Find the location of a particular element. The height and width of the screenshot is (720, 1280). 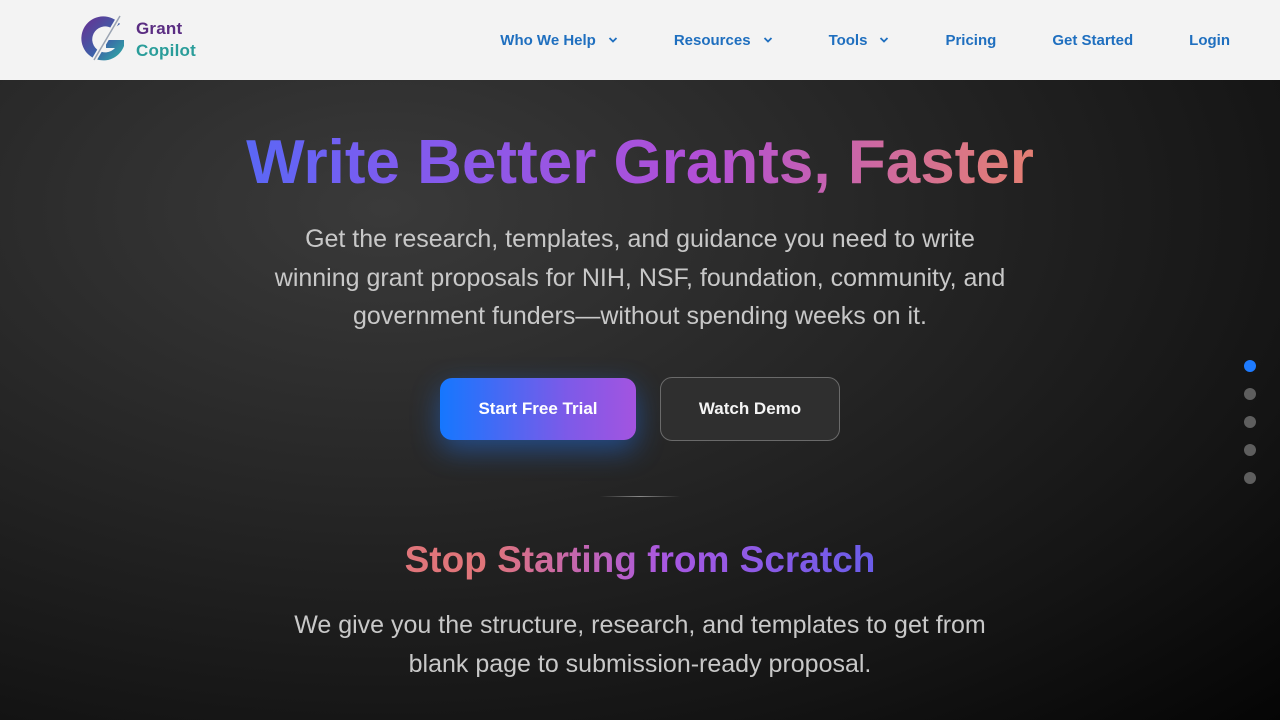

nav-get-started: Get Started is located at coordinates (1092, 40).